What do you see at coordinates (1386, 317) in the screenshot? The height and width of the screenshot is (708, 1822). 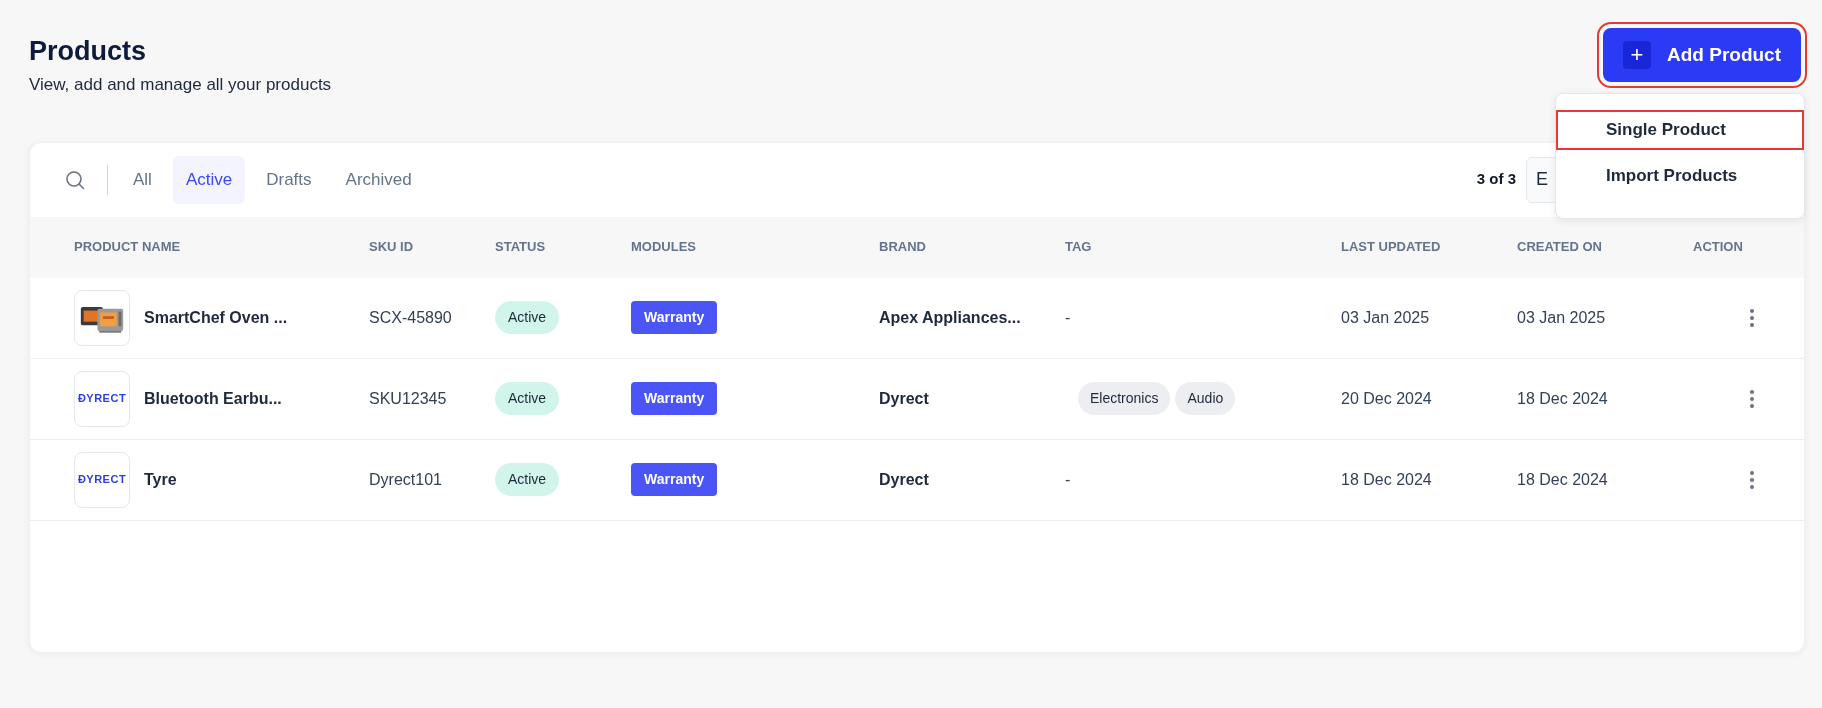 I see `updated-cell-text: 03 Jan 2025` at bounding box center [1386, 317].